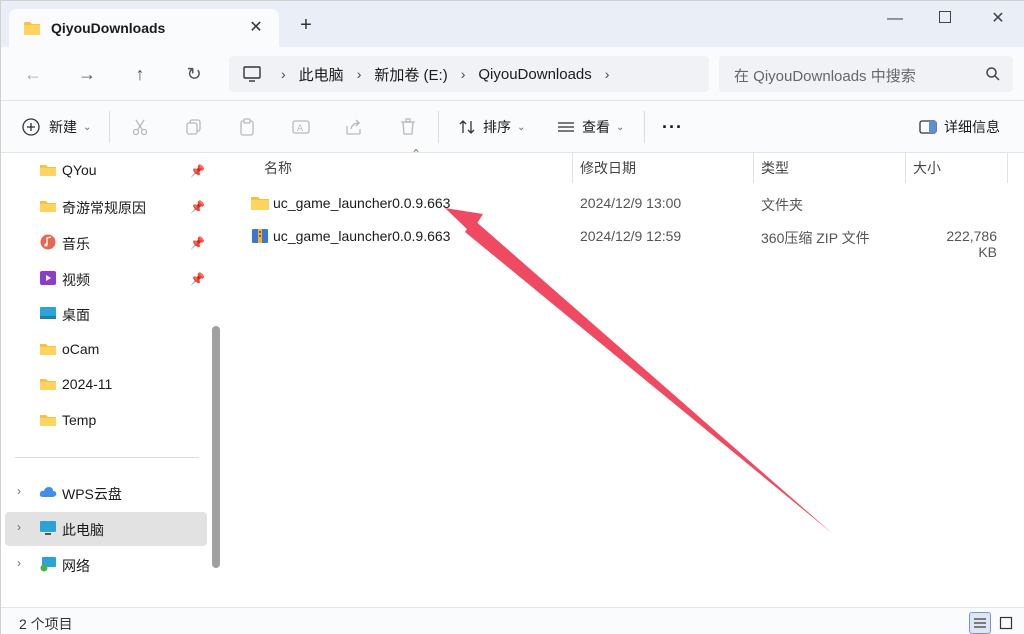  I want to click on svg-text: A, so click(300, 129).